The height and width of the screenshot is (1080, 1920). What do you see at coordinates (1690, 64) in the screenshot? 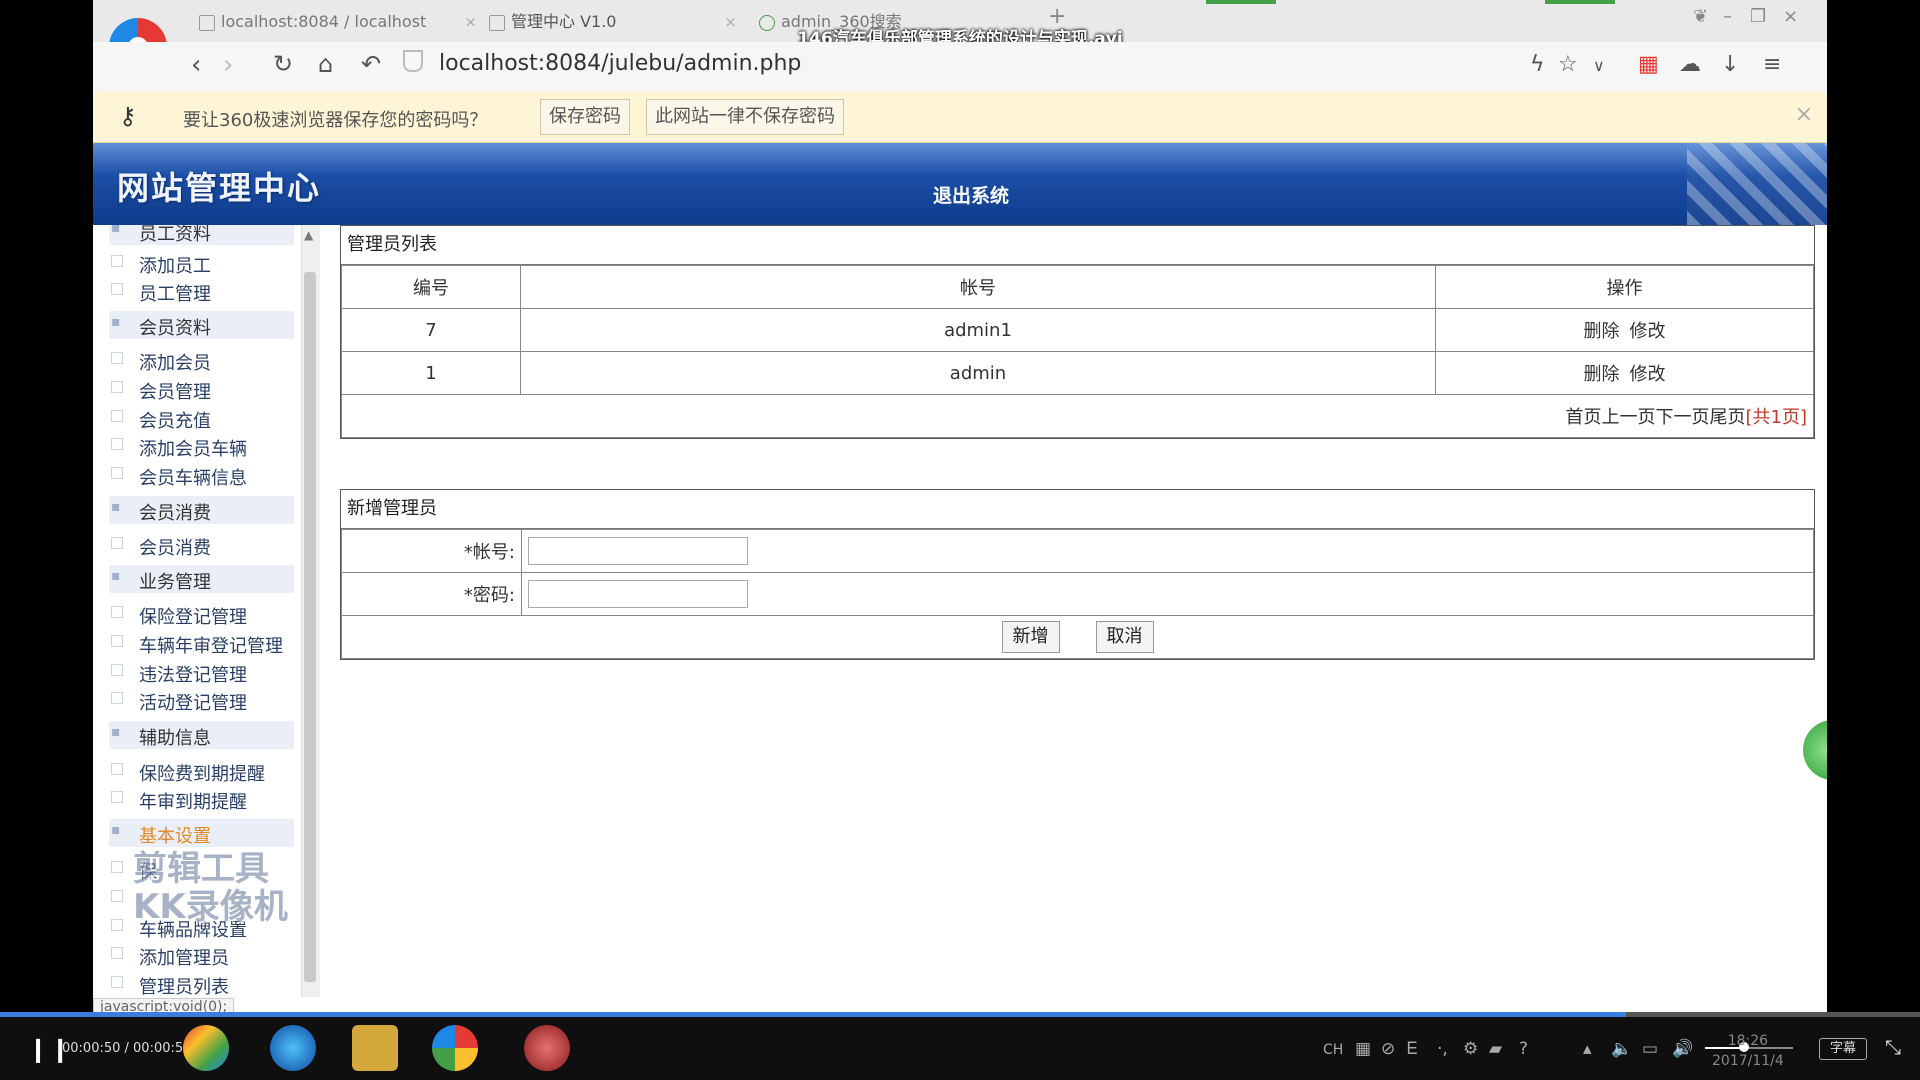
I see `cloud-icon: ☁` at bounding box center [1690, 64].